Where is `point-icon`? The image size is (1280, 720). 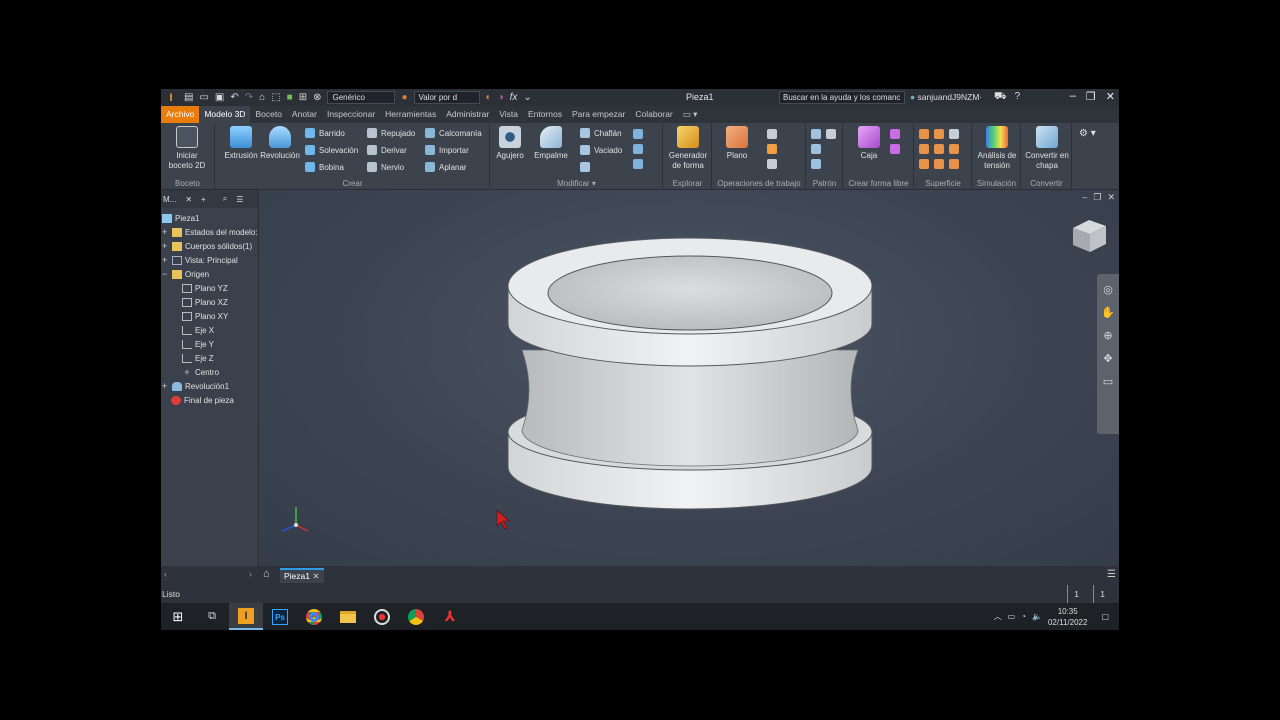 point-icon is located at coordinates (772, 149).